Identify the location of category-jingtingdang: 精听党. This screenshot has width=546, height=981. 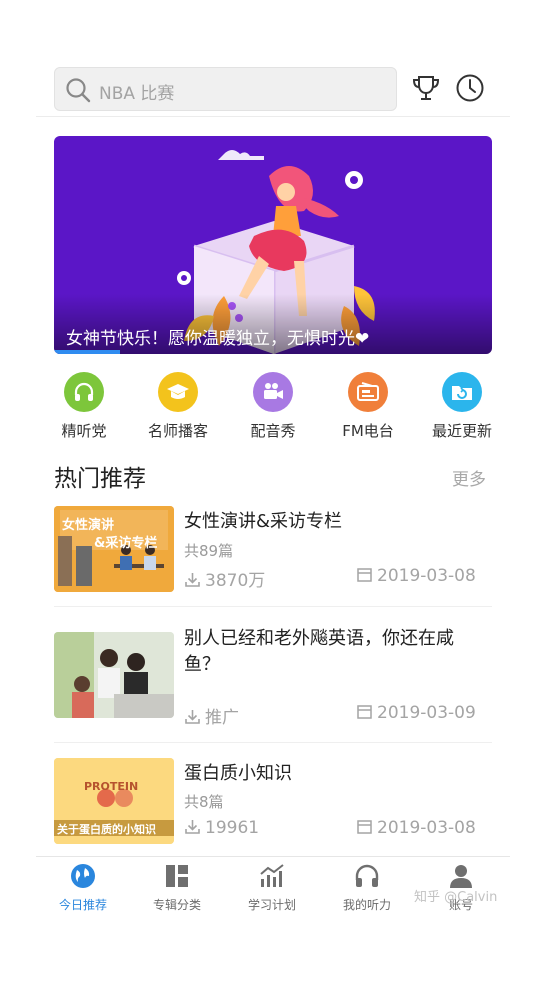
(84, 406).